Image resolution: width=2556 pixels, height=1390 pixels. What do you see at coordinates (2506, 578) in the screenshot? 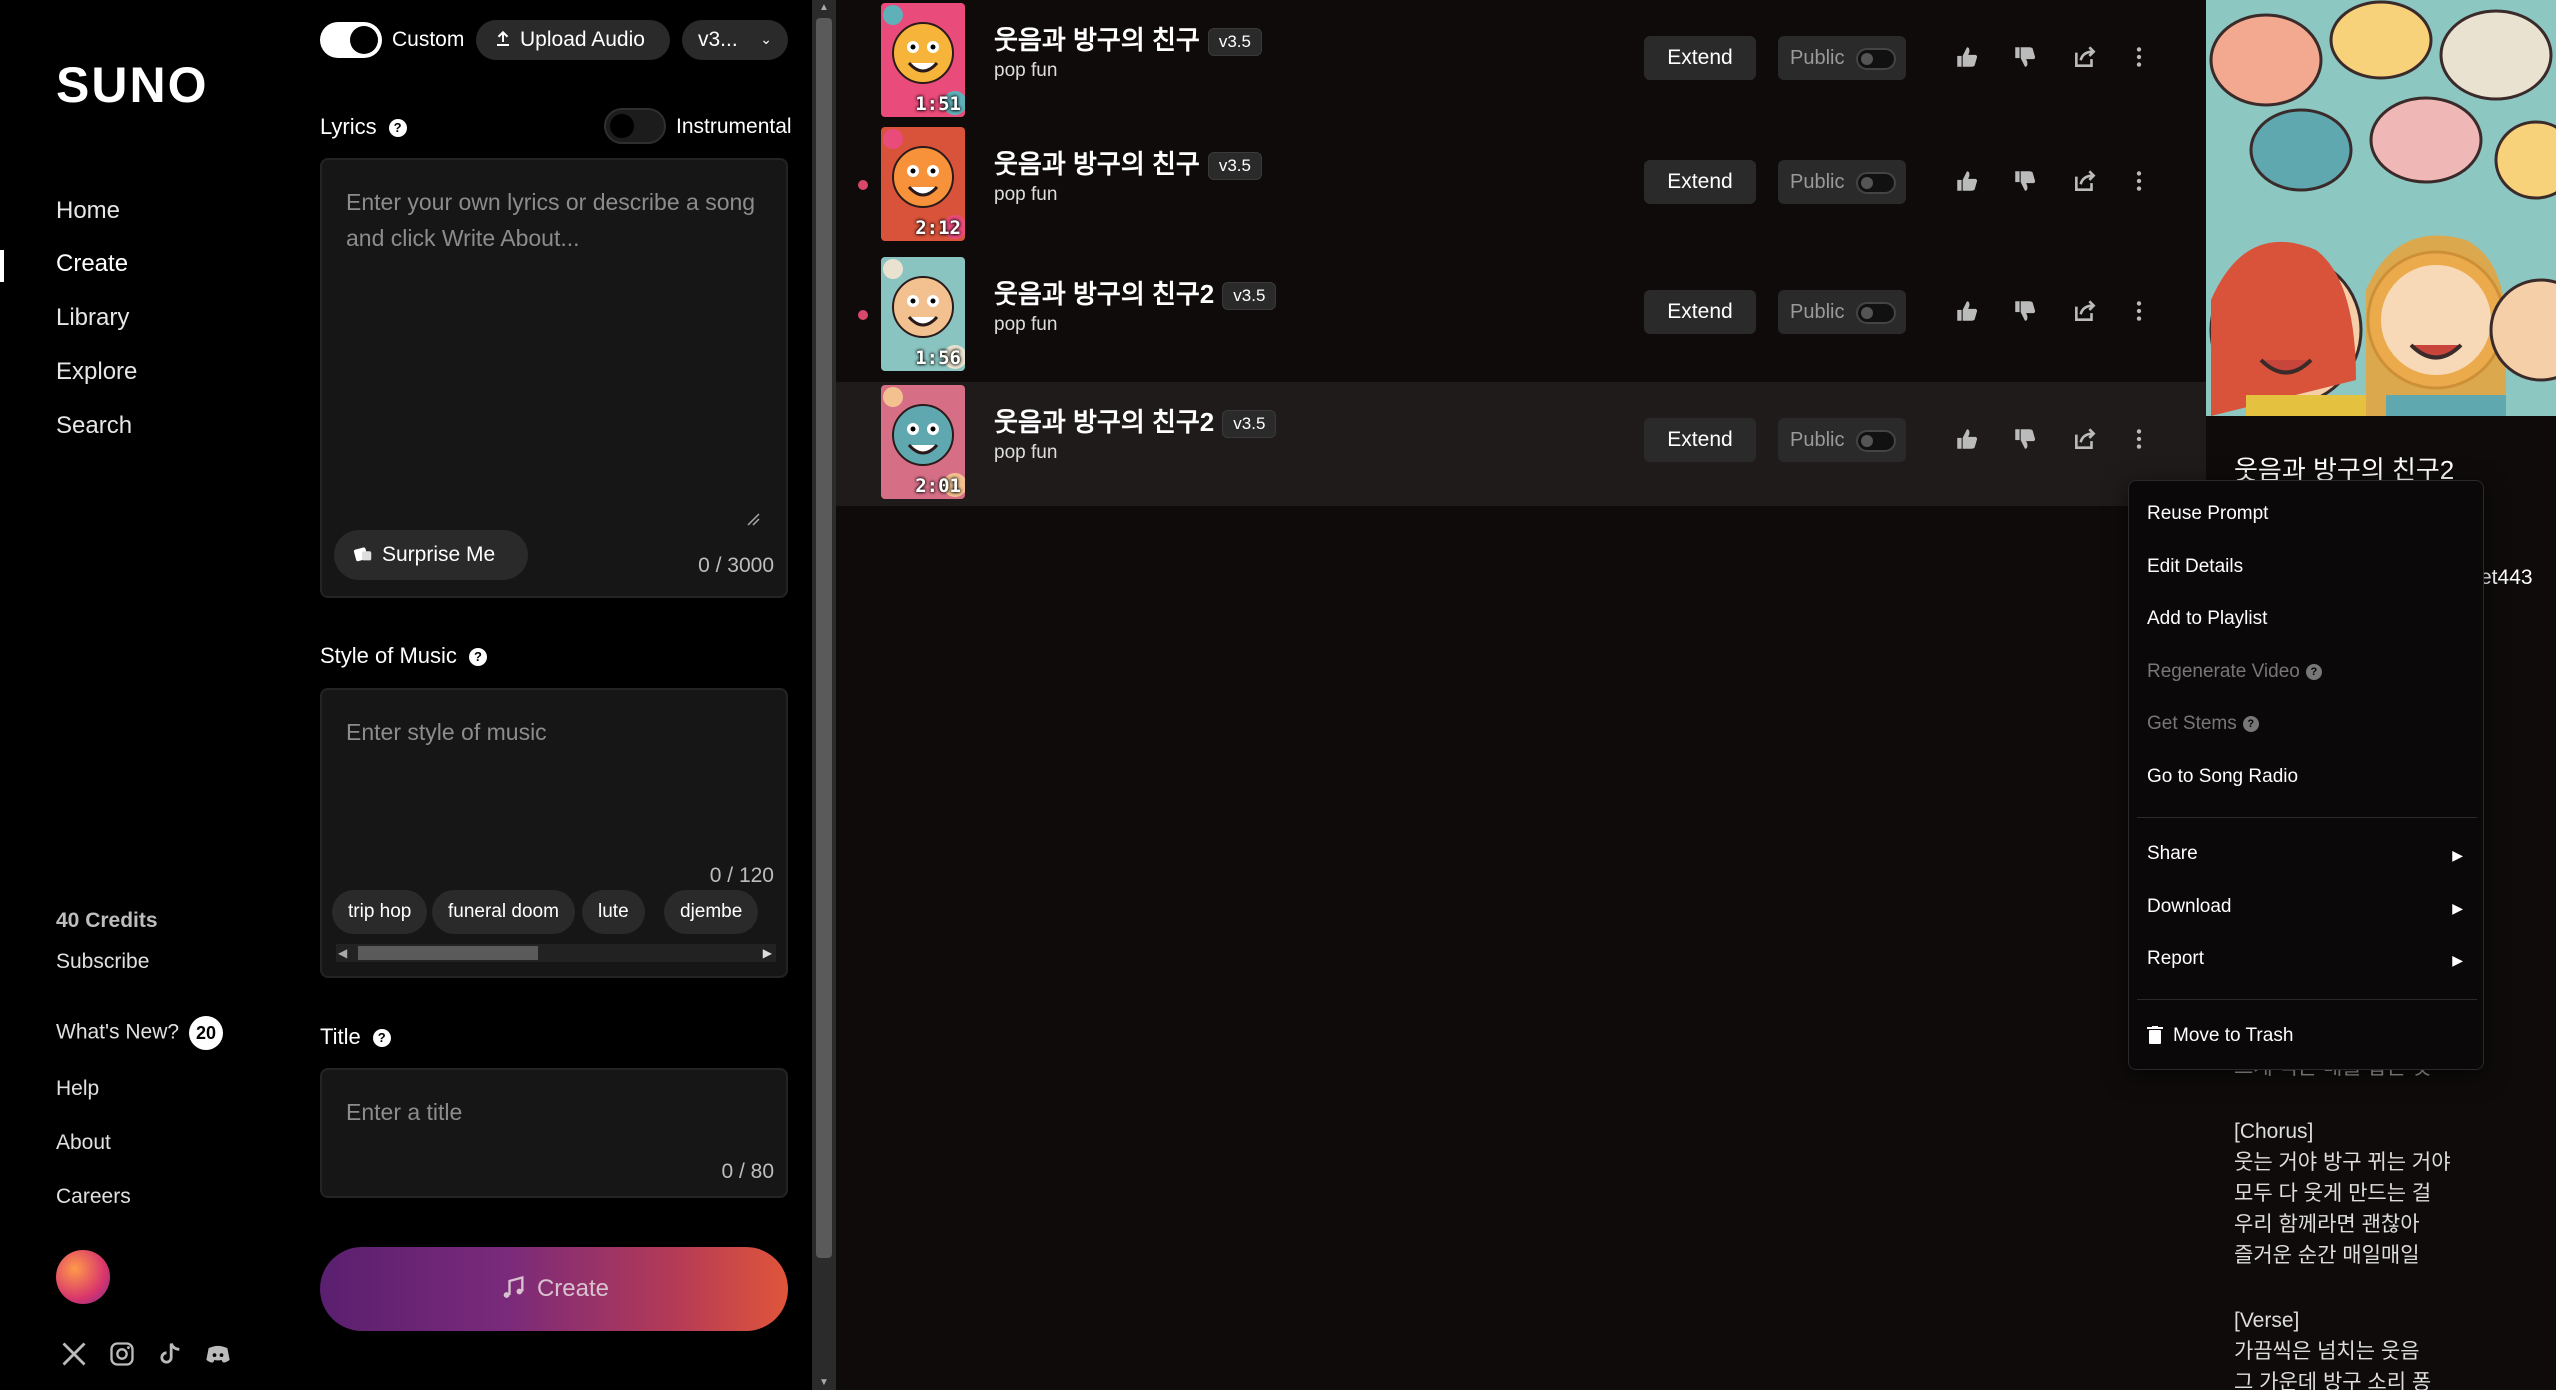
I see `song-detail-username: et443` at bounding box center [2506, 578].